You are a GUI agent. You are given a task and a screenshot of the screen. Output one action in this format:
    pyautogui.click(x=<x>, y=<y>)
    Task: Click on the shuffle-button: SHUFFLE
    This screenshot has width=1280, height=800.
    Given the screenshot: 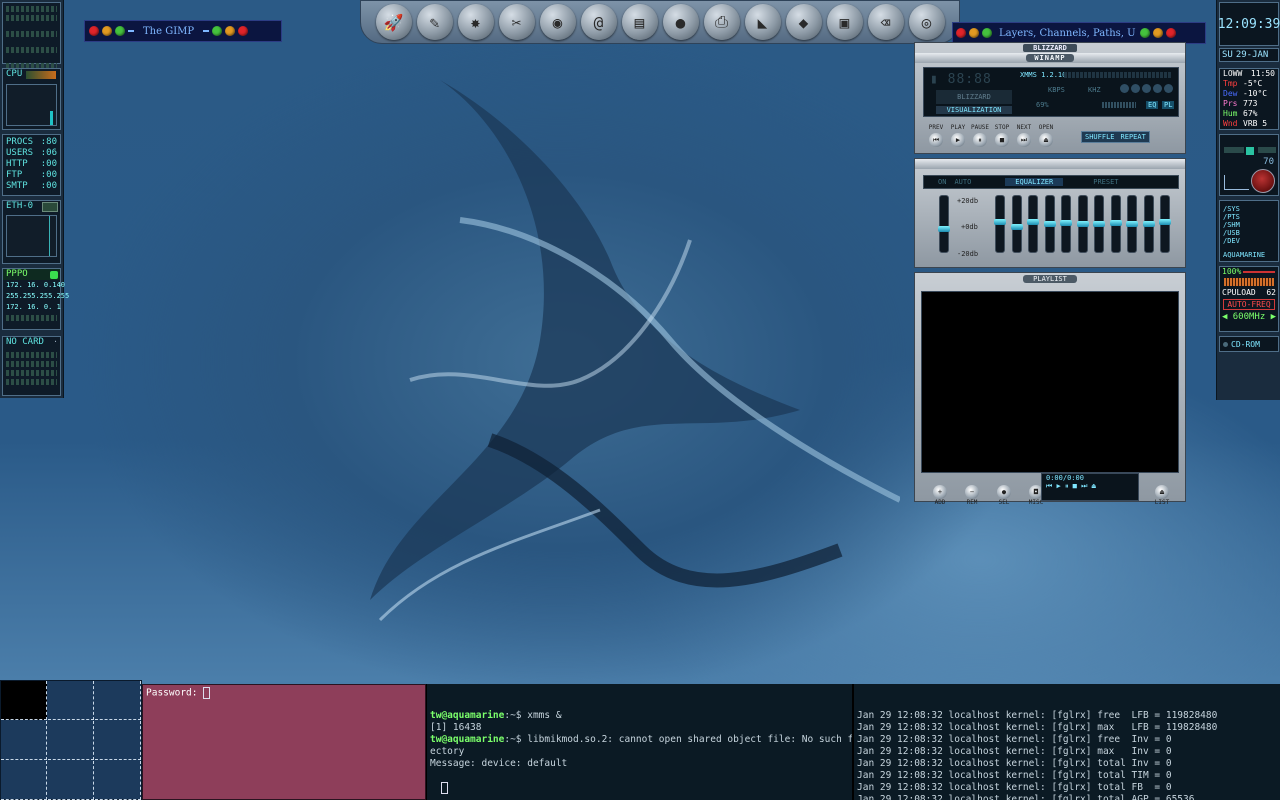 What is the action you would take?
    pyautogui.click(x=1100, y=137)
    